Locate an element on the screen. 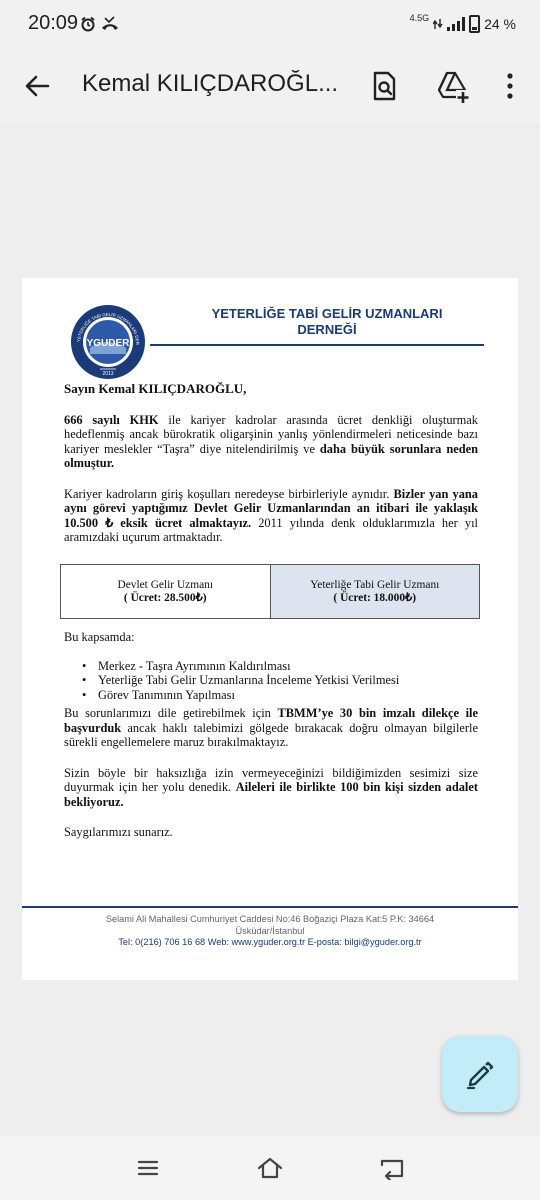 The image size is (540, 1200). salary-cell-value: ( Ücret: 28.500₺) is located at coordinates (165, 597).